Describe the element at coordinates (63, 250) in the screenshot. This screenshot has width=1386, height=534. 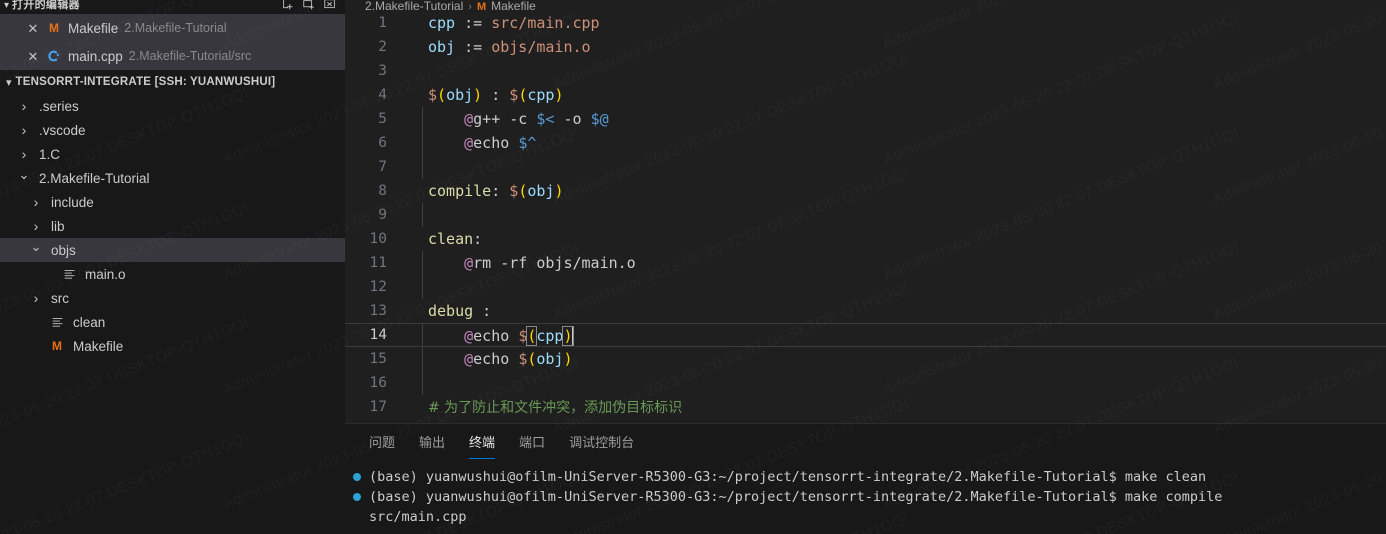
I see `tree-item-label: objs` at that location.